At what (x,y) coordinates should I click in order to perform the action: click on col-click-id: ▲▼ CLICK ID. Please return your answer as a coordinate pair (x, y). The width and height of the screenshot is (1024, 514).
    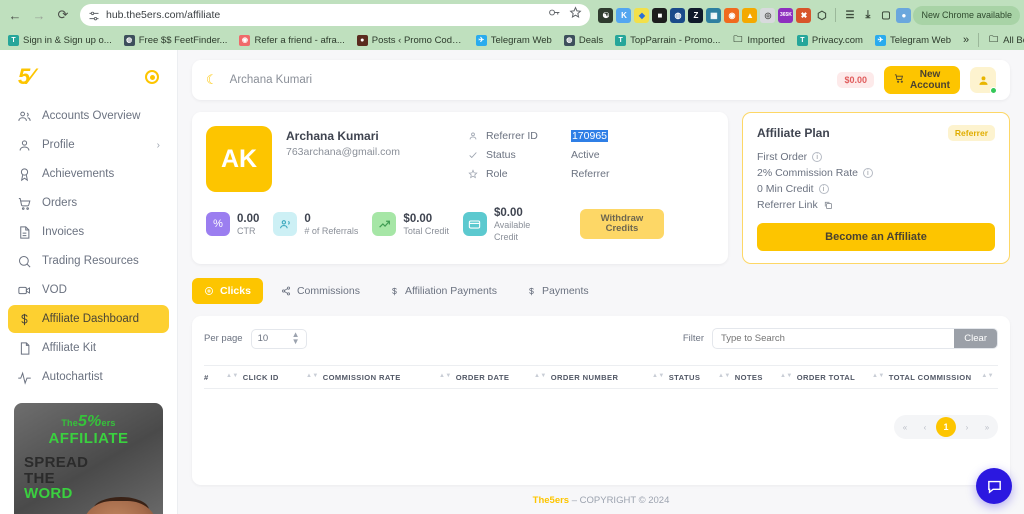
    Looking at the image, I should click on (266, 377).